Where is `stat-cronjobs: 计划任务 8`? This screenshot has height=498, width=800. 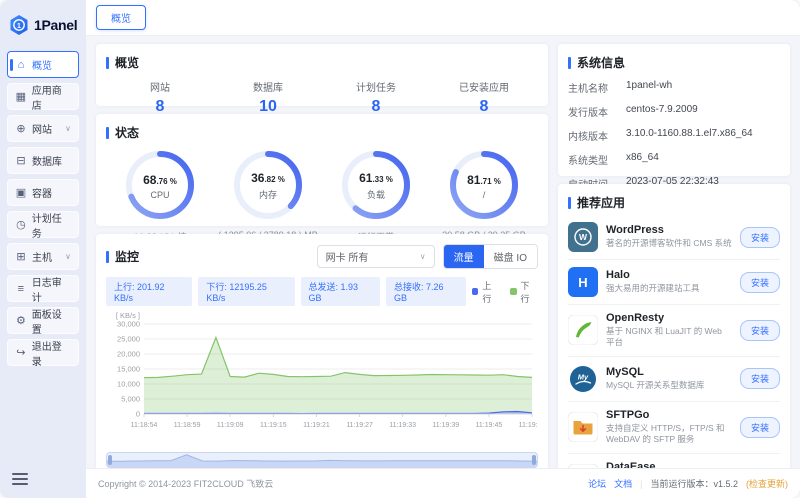 stat-cronjobs: 计划任务 8 is located at coordinates (376, 97).